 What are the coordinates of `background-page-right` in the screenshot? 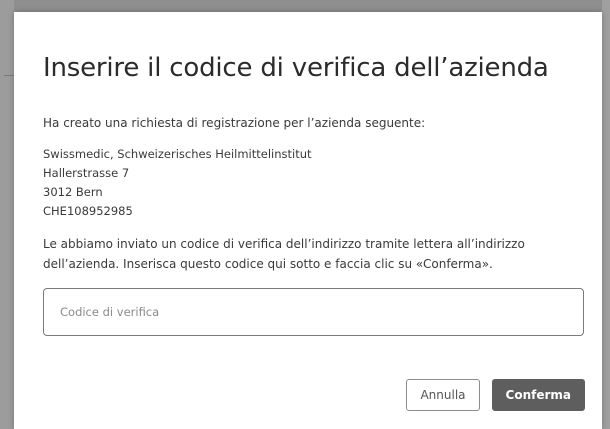 It's located at (606, 214).